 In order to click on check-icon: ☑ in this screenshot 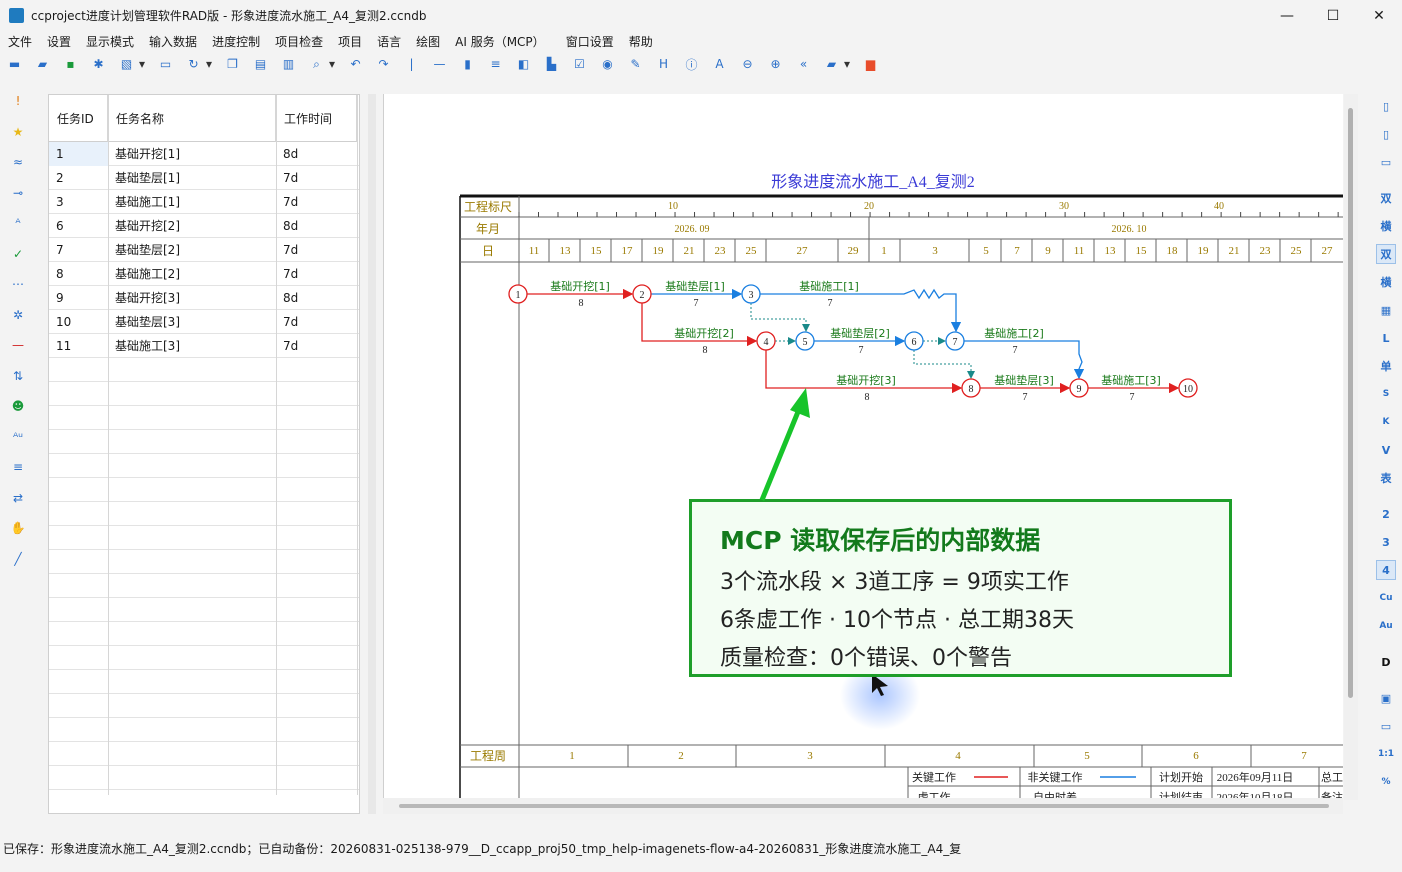, I will do `click(579, 64)`.